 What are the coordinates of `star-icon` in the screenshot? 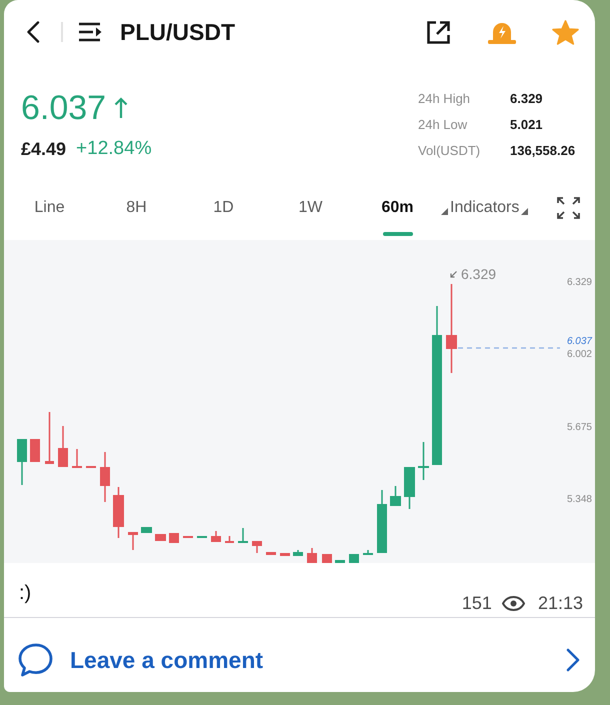 It's located at (565, 32).